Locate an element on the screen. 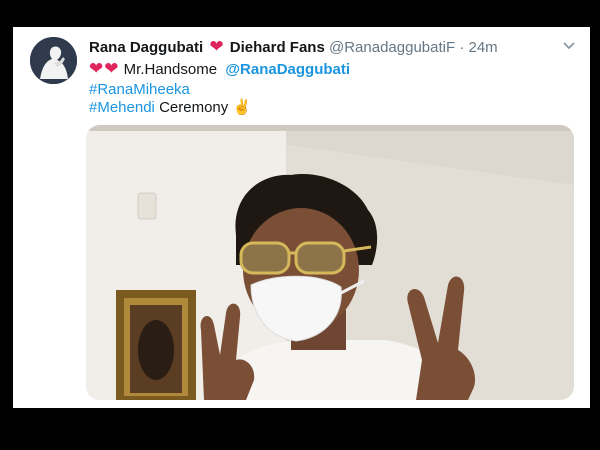 Image resolution: width=600 pixels, height=450 pixels. author-handle: @RanadaggubatiF is located at coordinates (392, 47).